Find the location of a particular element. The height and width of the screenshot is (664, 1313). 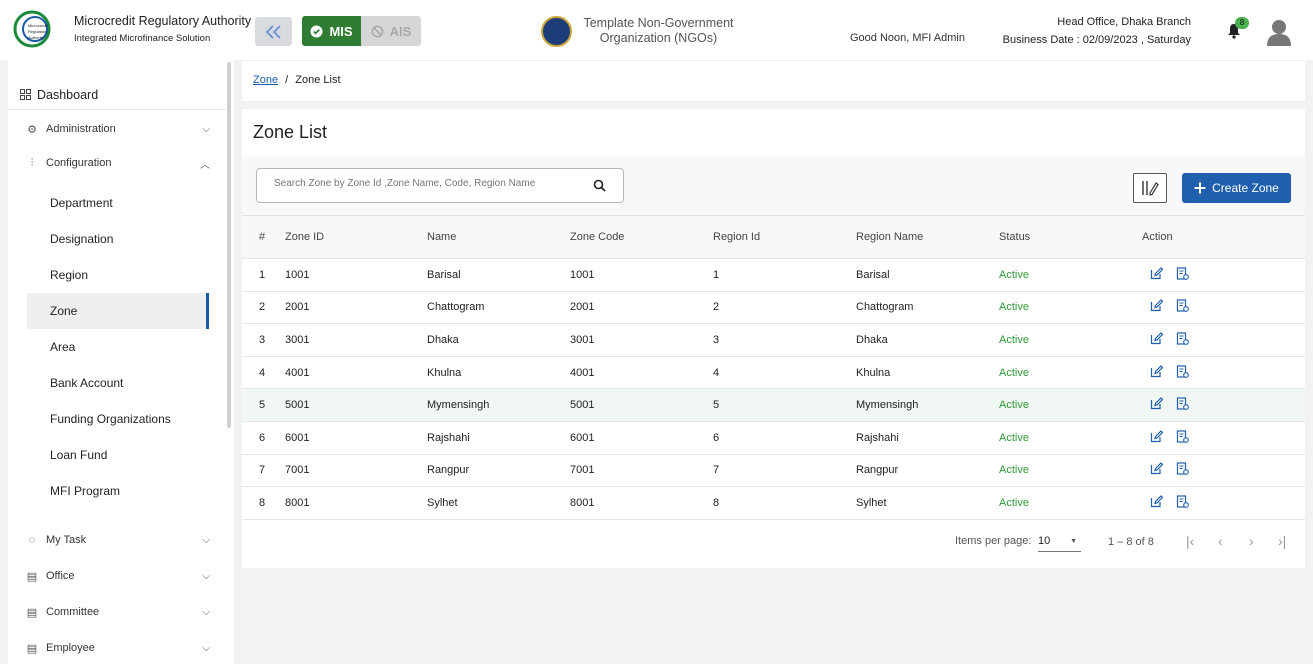

sidebar-item-label: Configuration is located at coordinates (79, 163).